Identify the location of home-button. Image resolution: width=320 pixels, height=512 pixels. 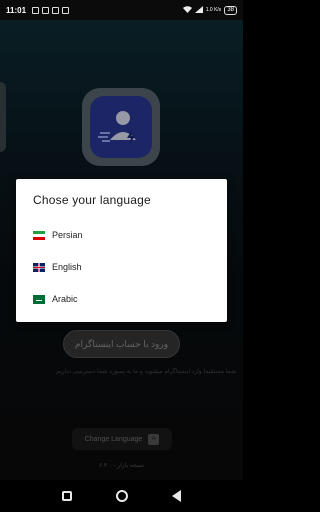
(122, 496).